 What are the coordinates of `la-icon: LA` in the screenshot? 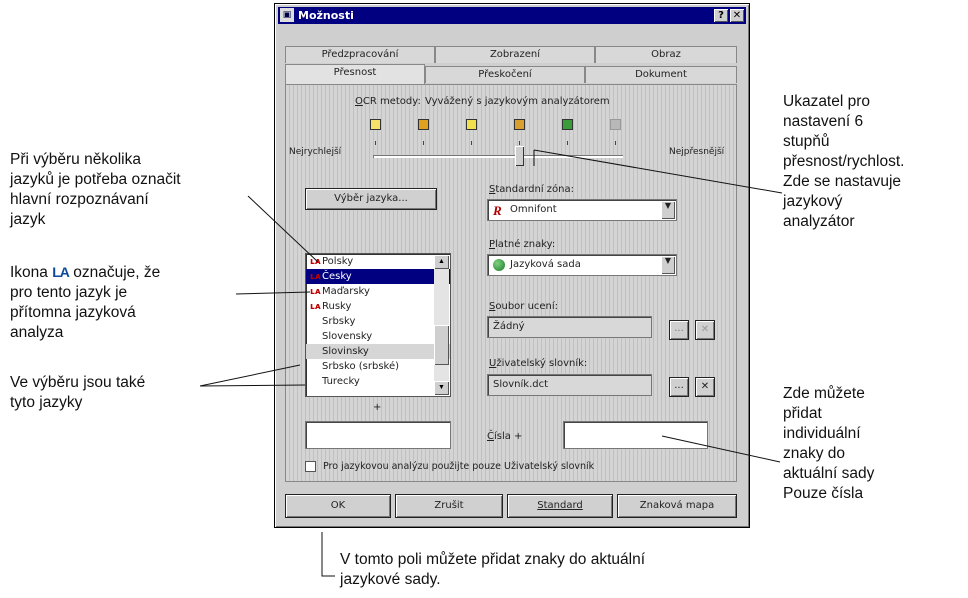 It's located at (61, 272).